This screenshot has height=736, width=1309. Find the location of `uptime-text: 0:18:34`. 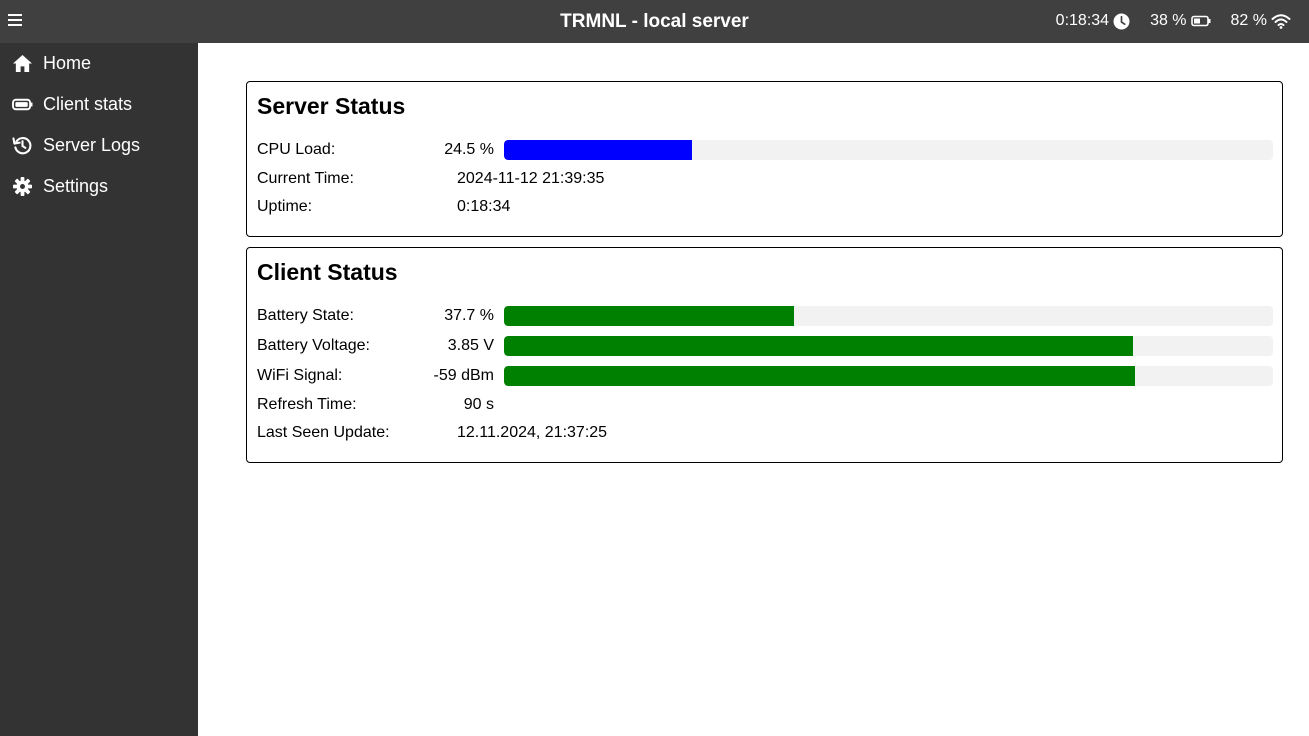

uptime-text: 0:18:34 is located at coordinates (1082, 20).